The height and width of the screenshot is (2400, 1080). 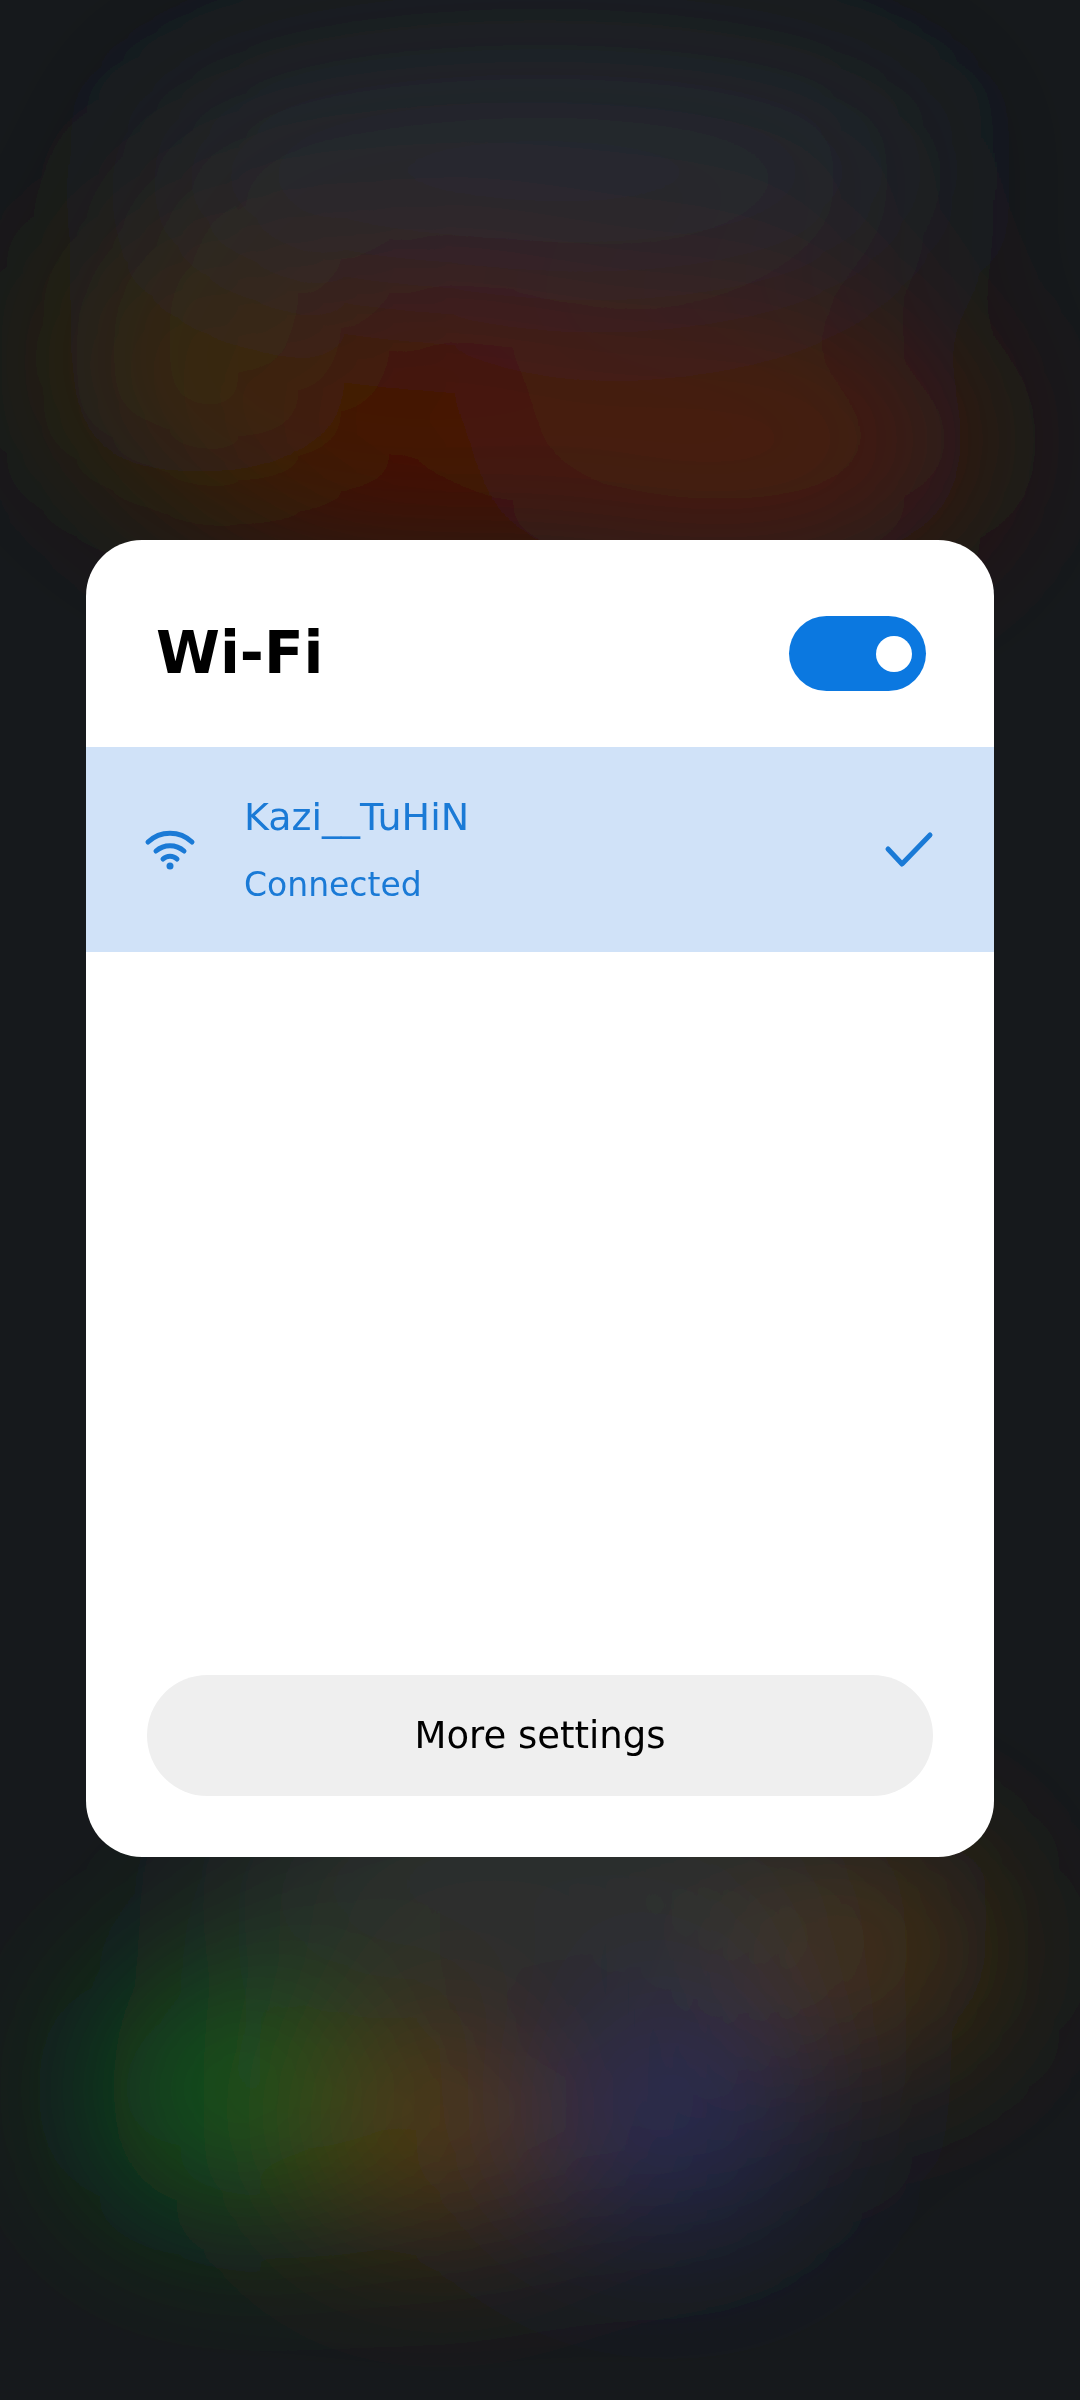 What do you see at coordinates (909, 849) in the screenshot?
I see `check-icon` at bounding box center [909, 849].